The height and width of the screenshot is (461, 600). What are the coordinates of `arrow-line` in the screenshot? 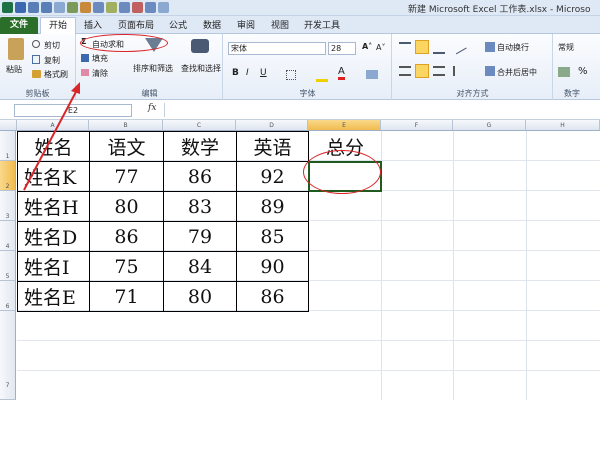 It's located at (51, 139).